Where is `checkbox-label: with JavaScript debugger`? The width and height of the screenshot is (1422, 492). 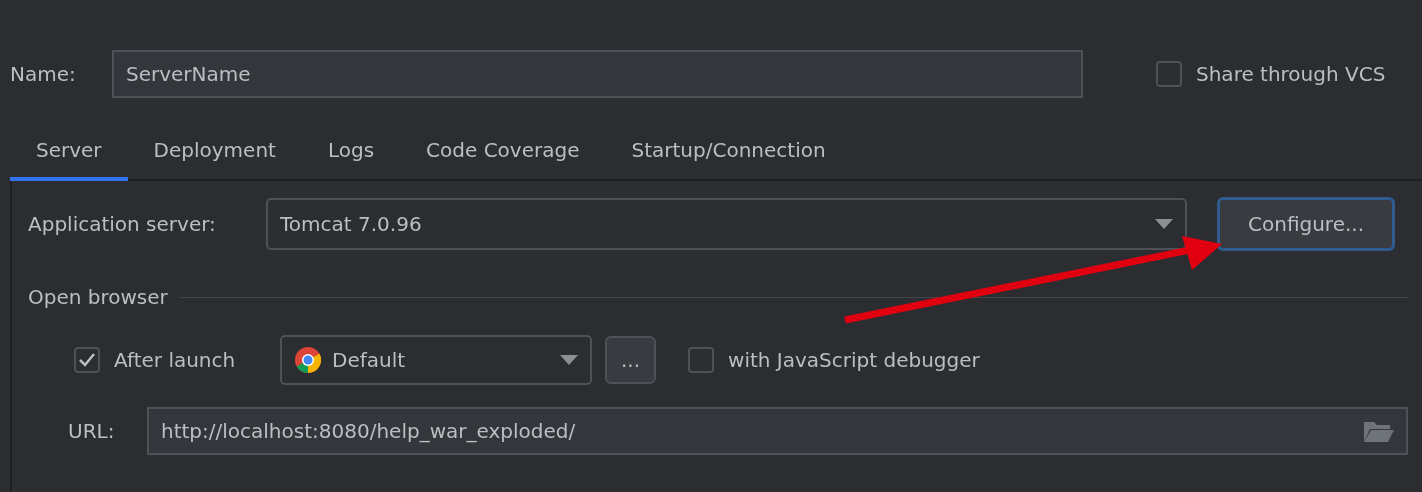
checkbox-label: with JavaScript debugger is located at coordinates (854, 360).